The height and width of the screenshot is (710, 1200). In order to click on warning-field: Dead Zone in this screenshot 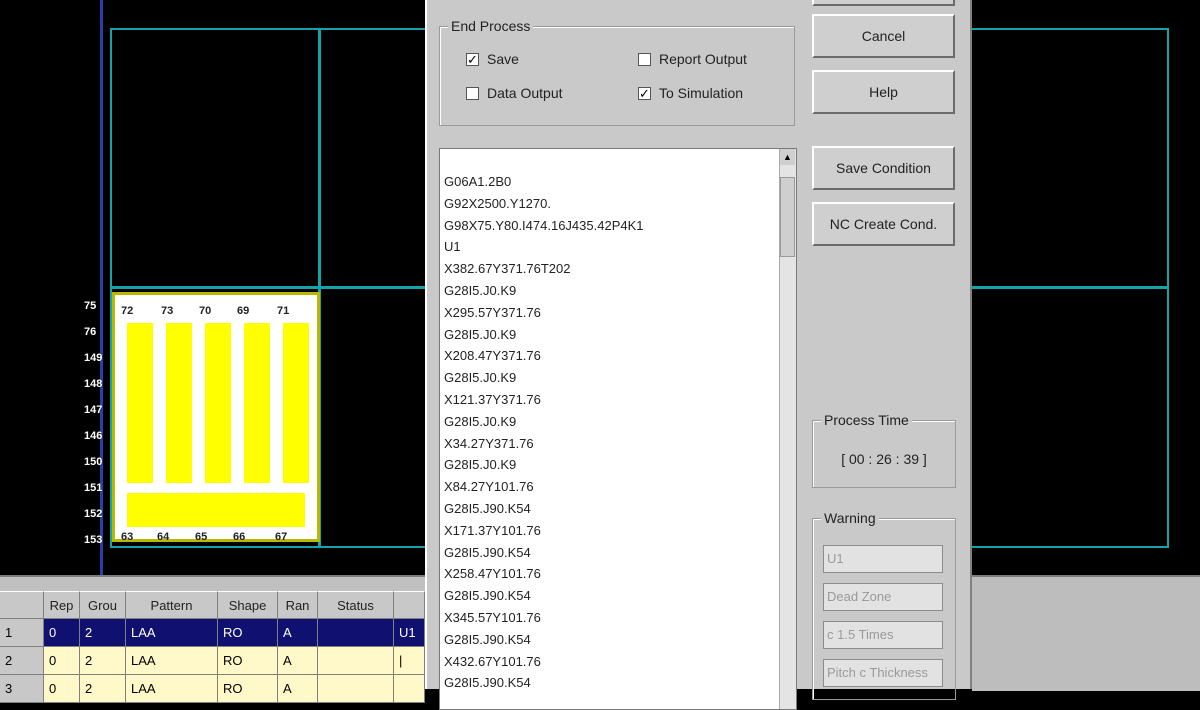, I will do `click(883, 597)`.